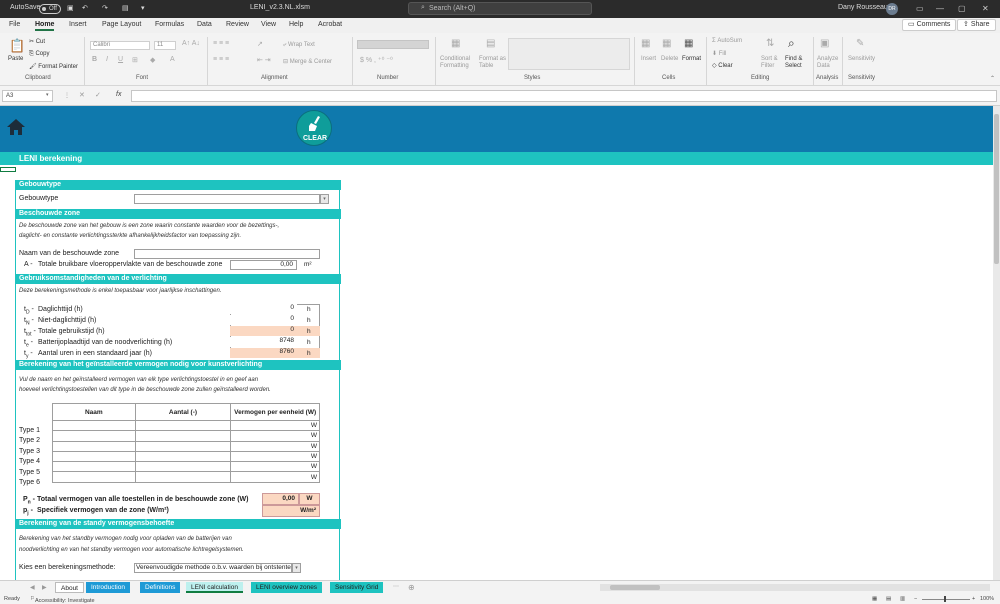 This screenshot has height=604, width=1000. What do you see at coordinates (172, 59) in the screenshot?
I see `font-color-icon: A` at bounding box center [172, 59].